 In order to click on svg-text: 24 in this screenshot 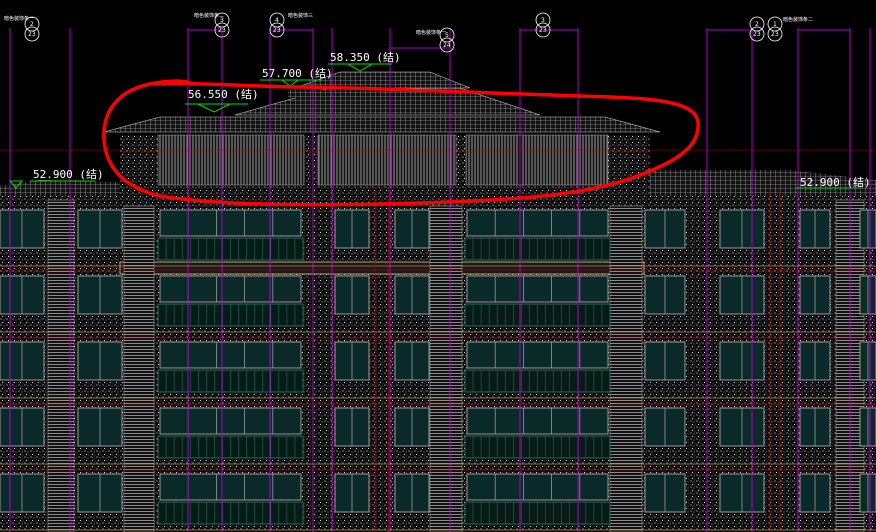, I will do `click(447, 45)`.